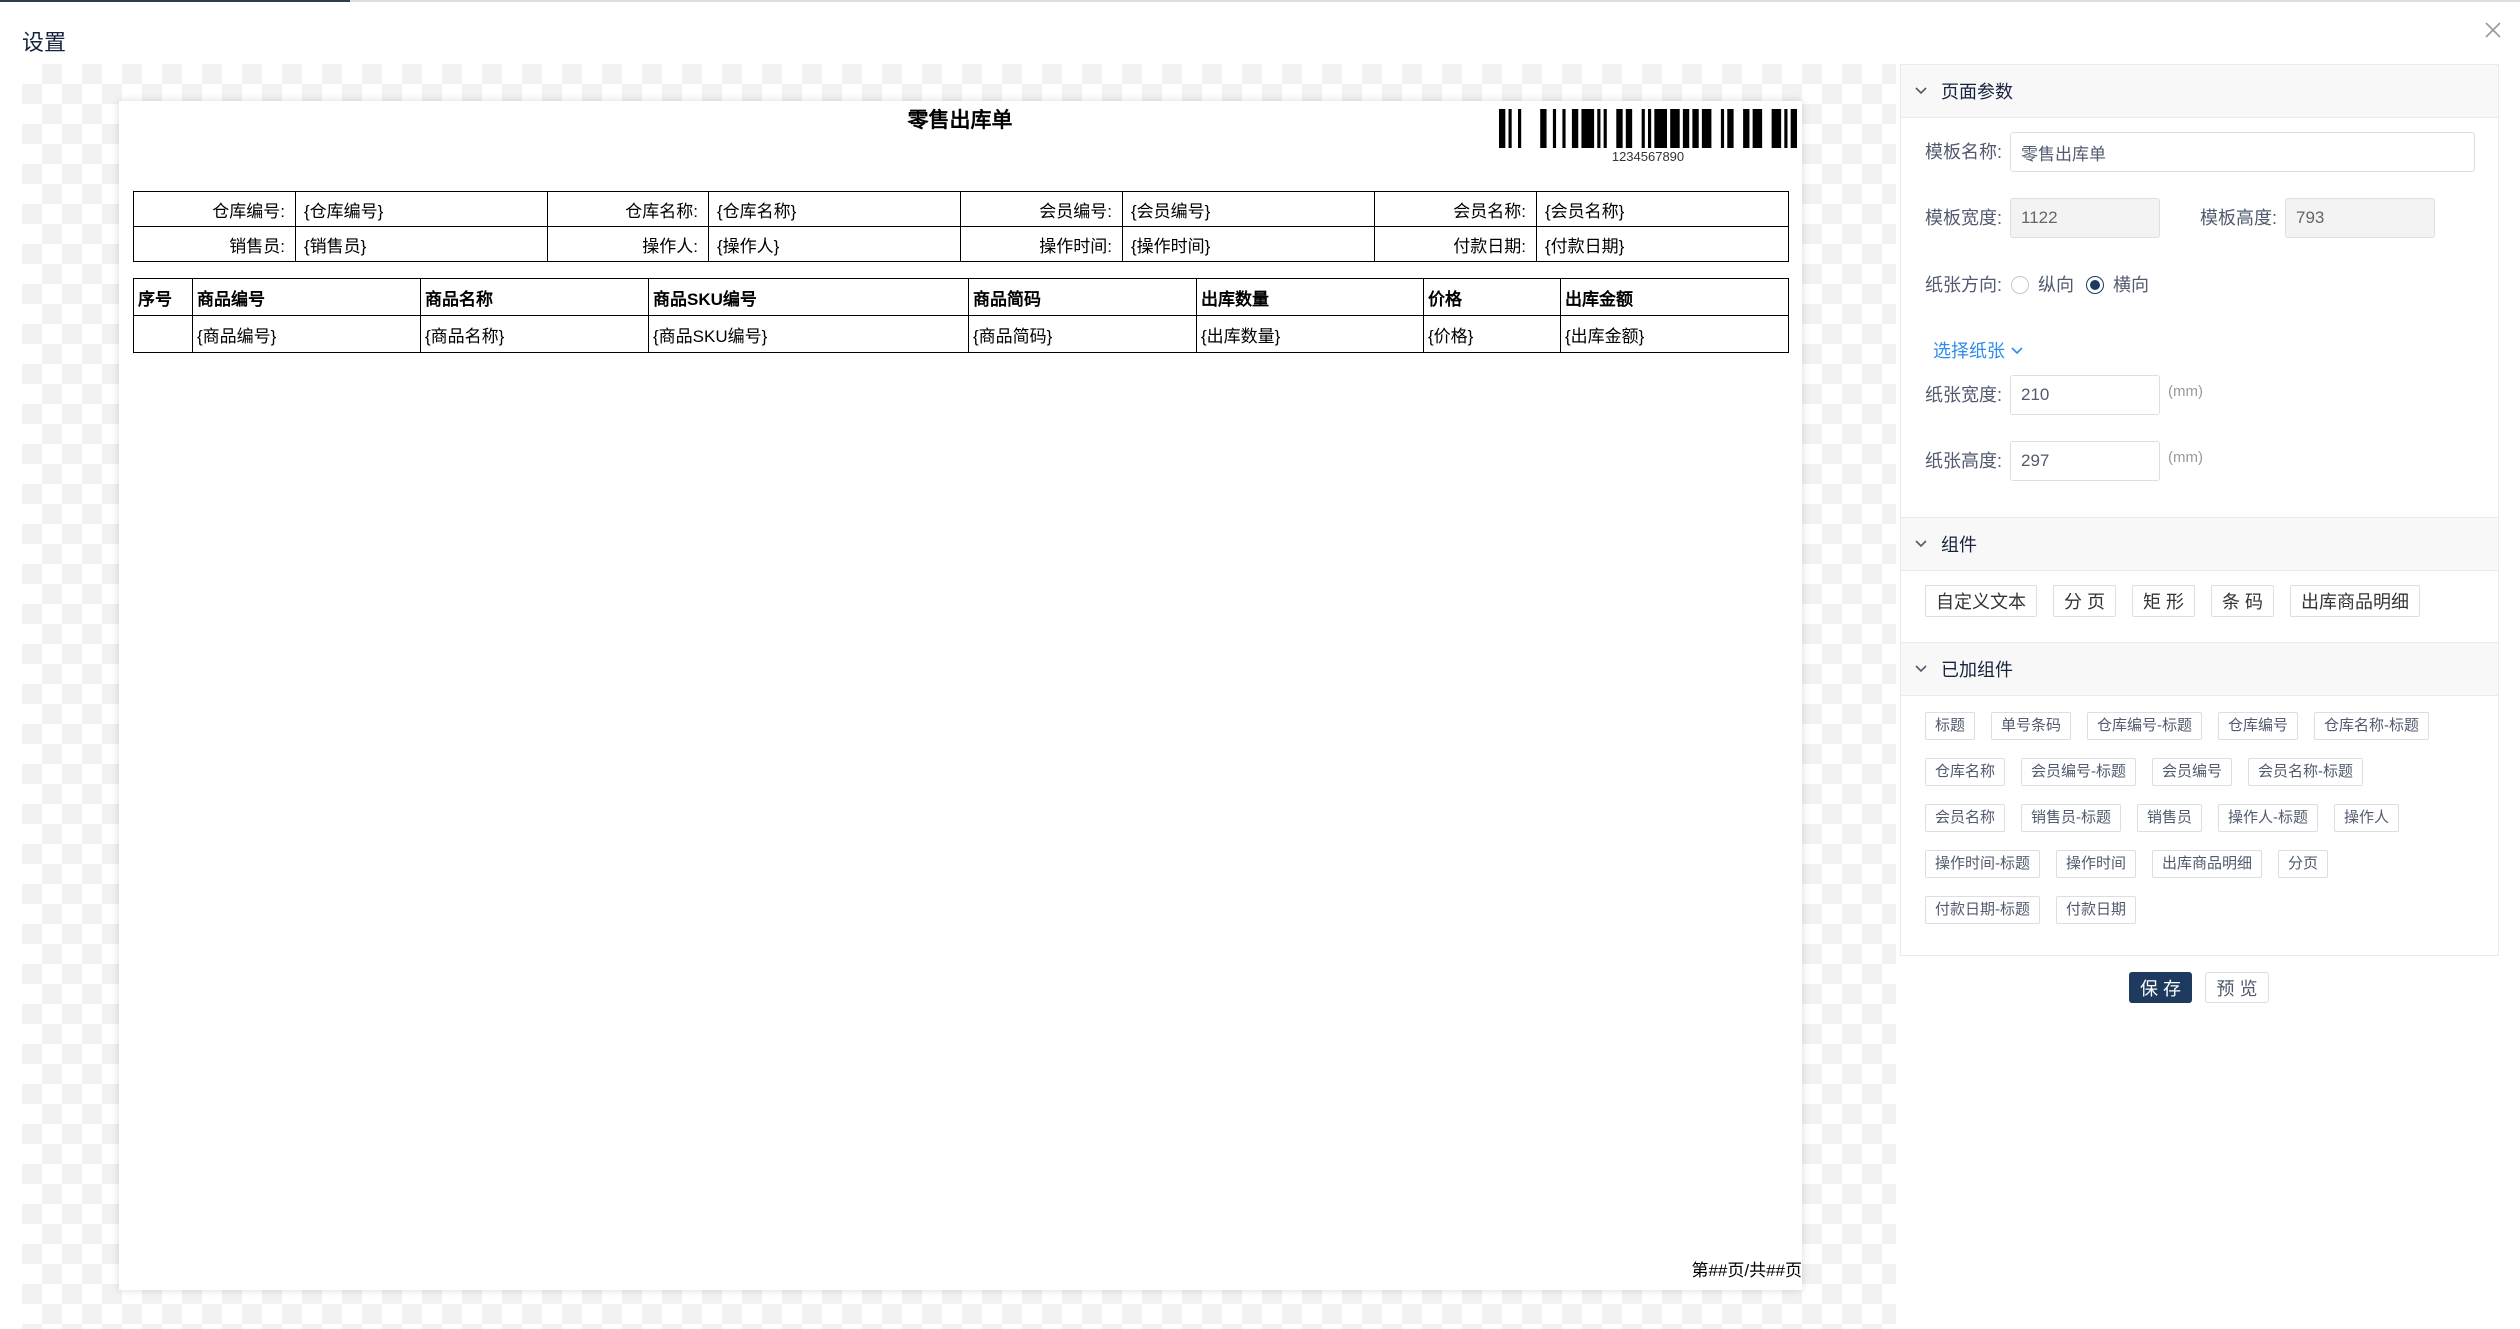  What do you see at coordinates (2164, 601) in the screenshot?
I see `add-rectangle-button: 矩 形` at bounding box center [2164, 601].